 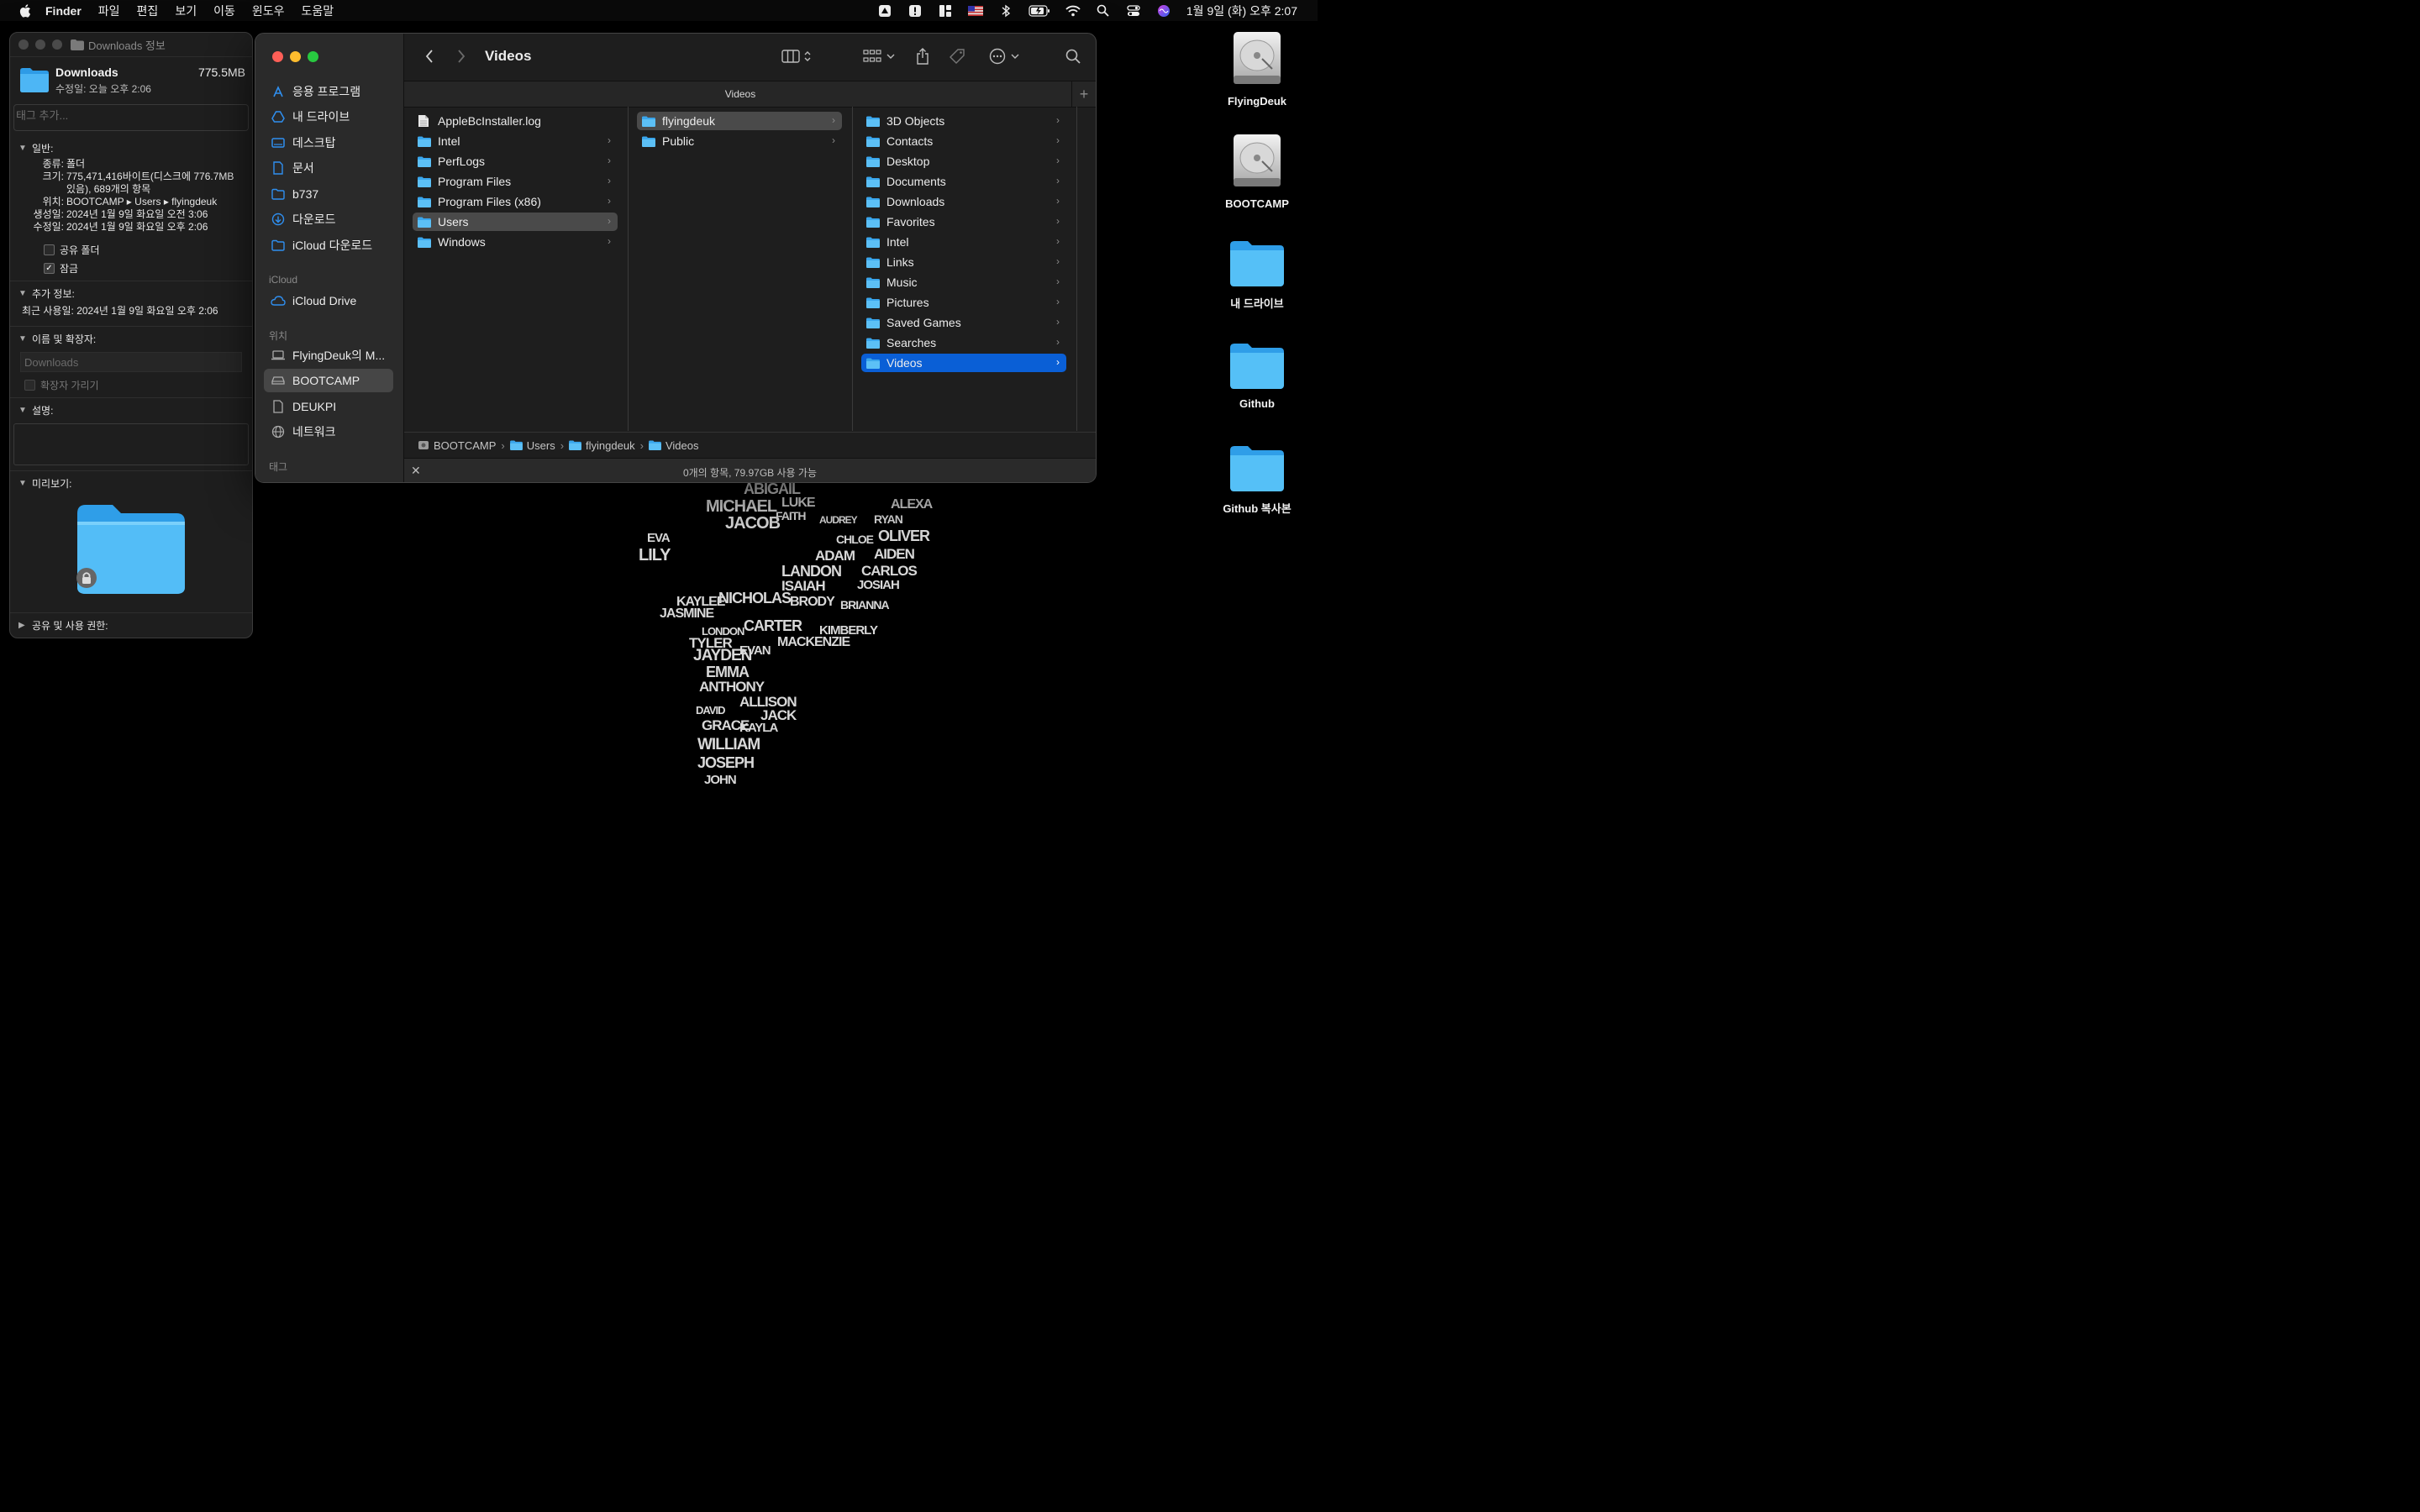 I want to click on grid-app-icon, so click(x=945, y=11).